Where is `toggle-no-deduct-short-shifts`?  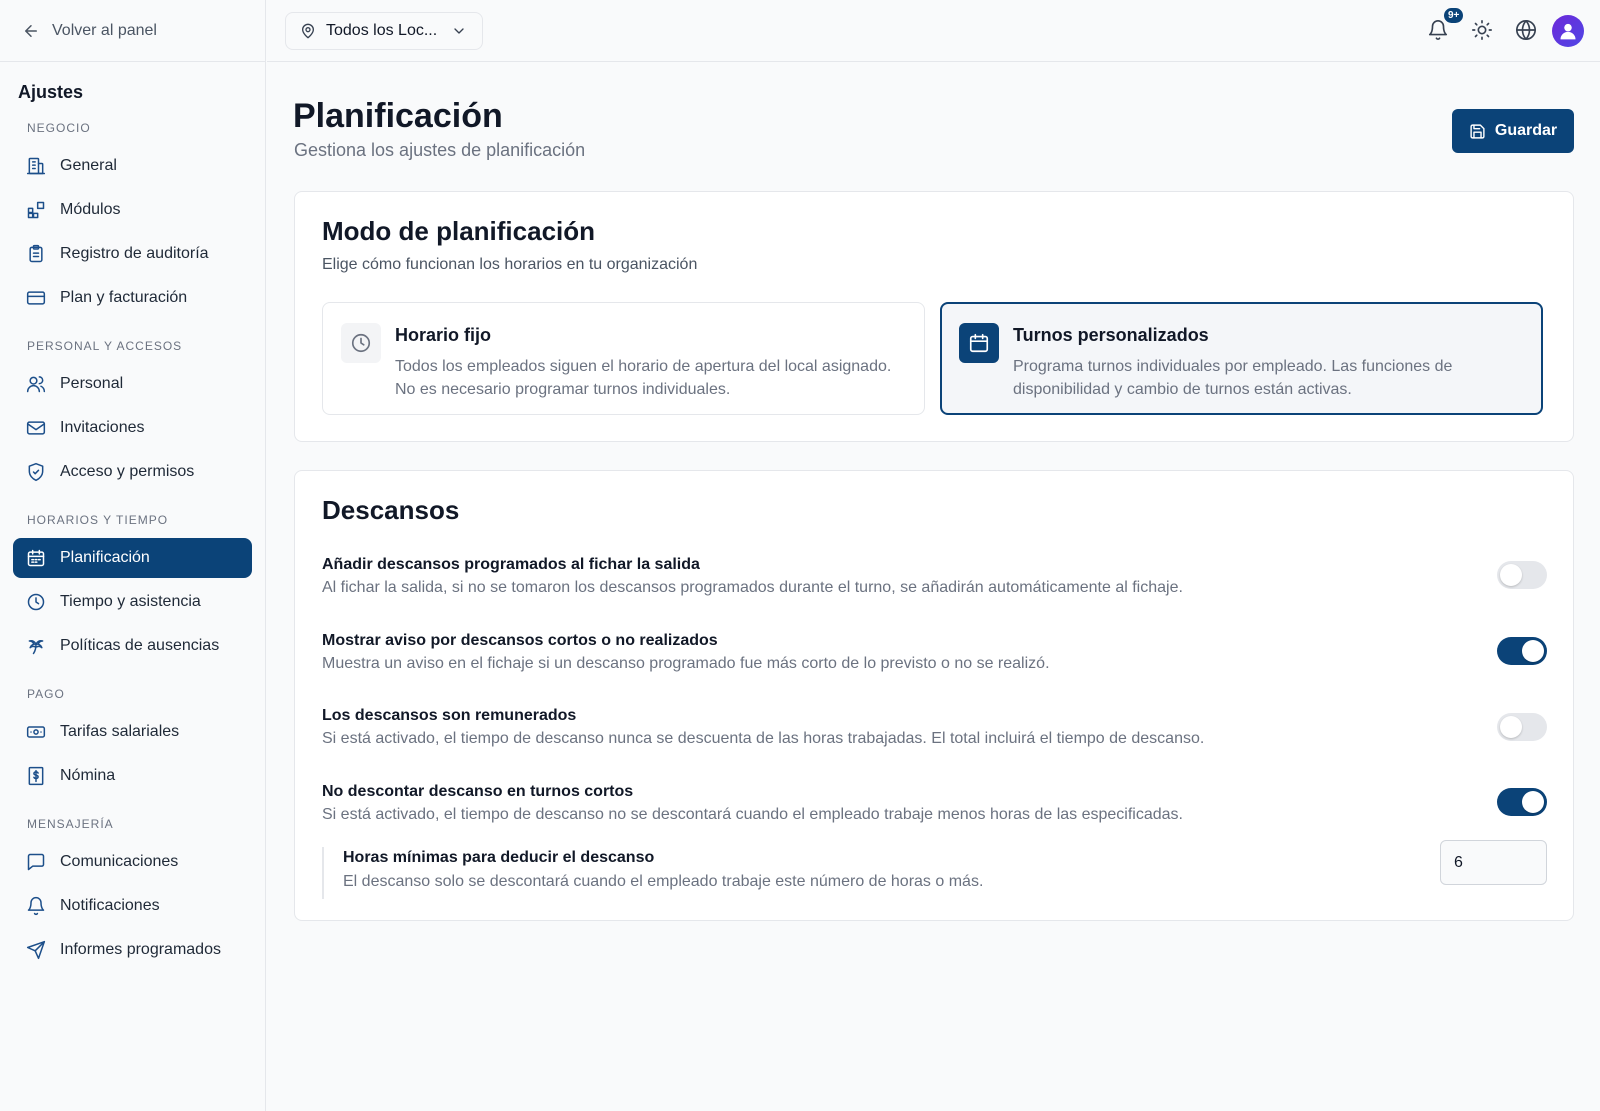
toggle-no-deduct-short-shifts is located at coordinates (1522, 802).